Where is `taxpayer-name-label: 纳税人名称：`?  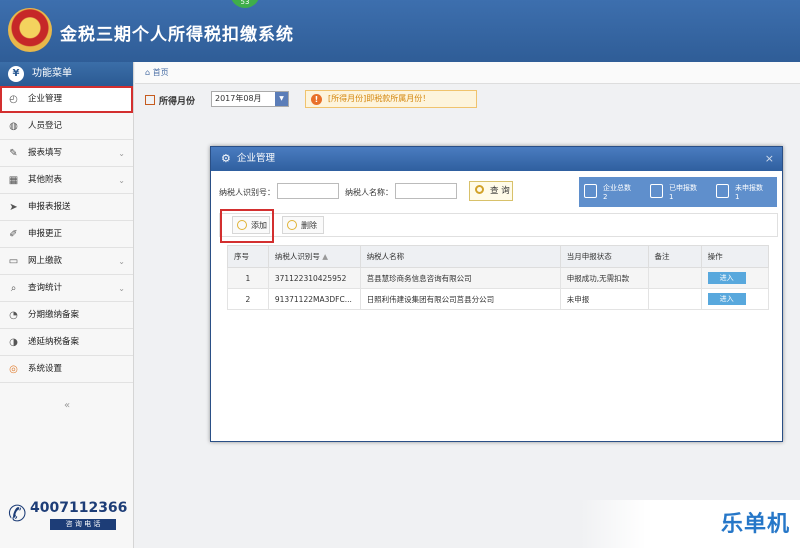
taxpayer-name-label: 纳税人名称： is located at coordinates (369, 192).